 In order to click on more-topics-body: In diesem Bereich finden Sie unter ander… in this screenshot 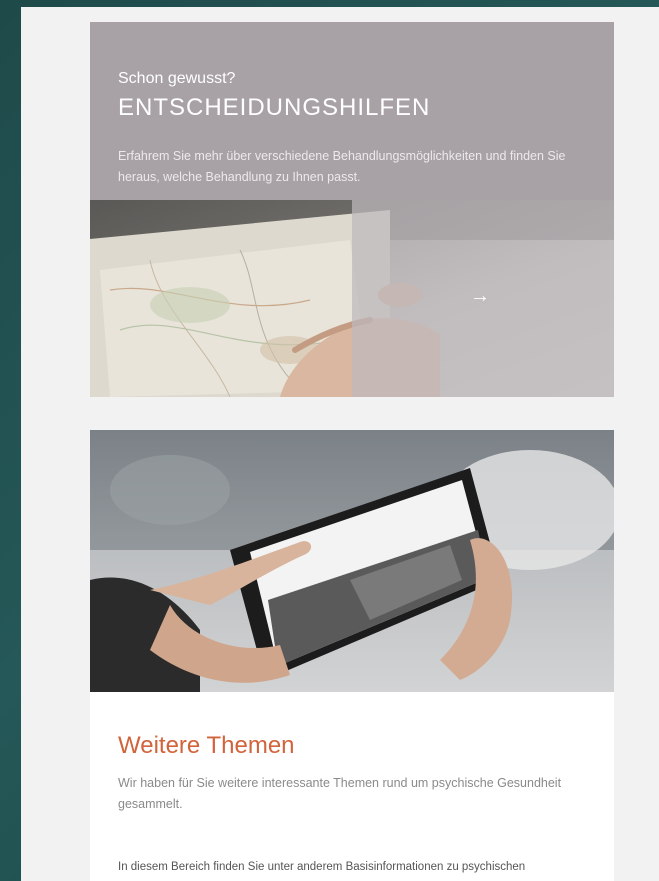, I will do `click(322, 867)`.